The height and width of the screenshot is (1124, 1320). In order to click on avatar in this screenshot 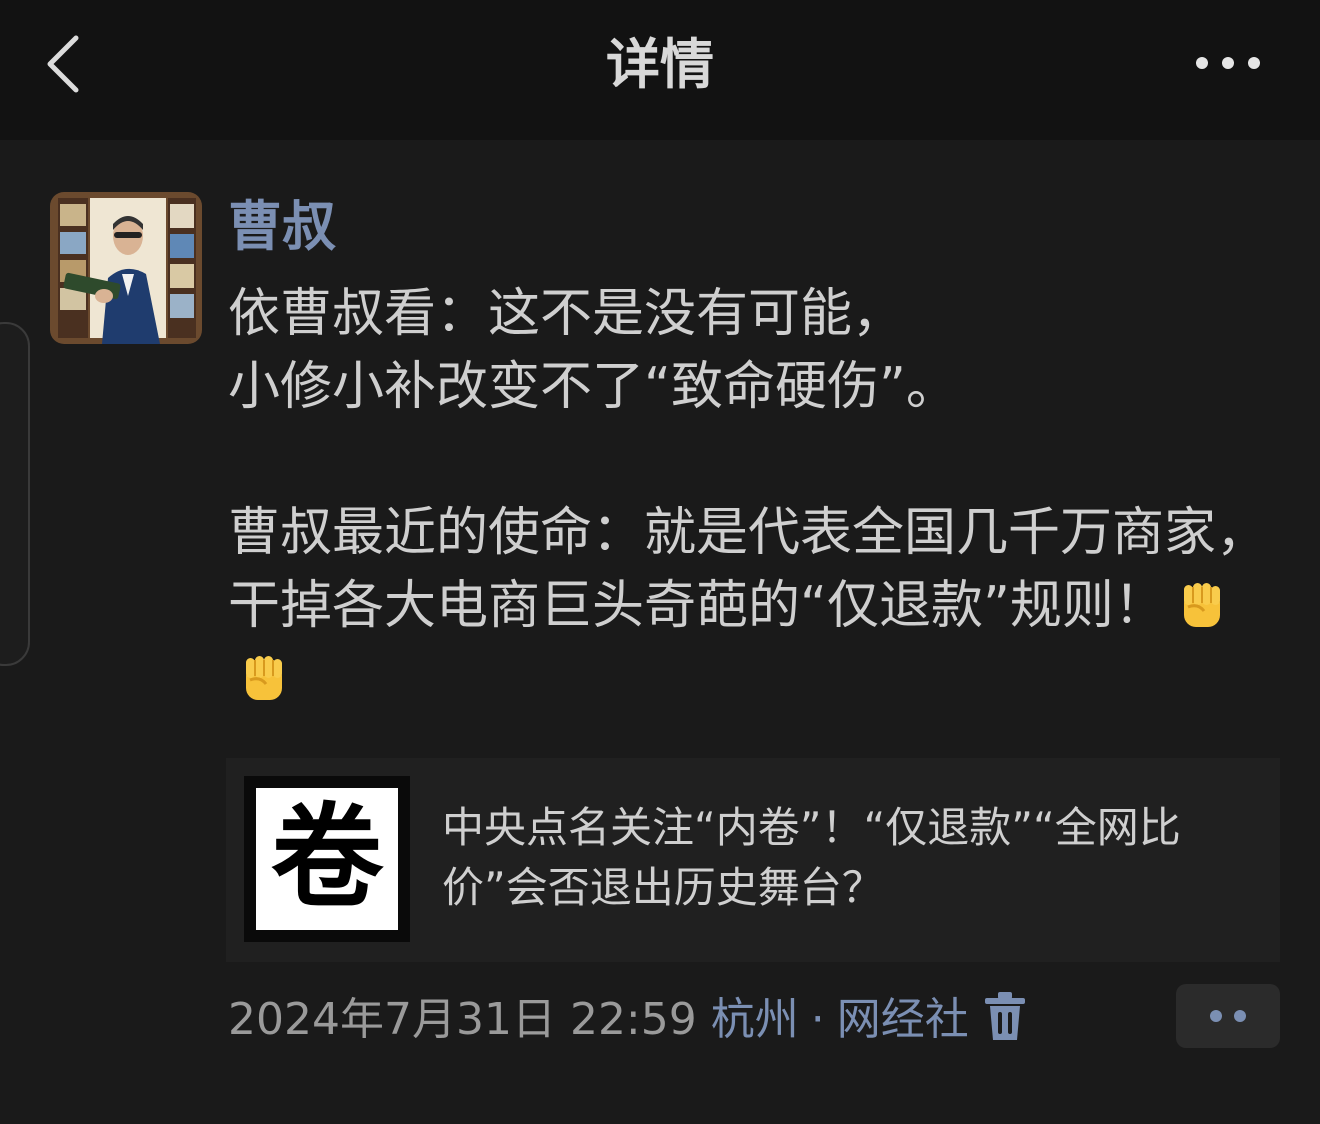, I will do `click(126, 268)`.